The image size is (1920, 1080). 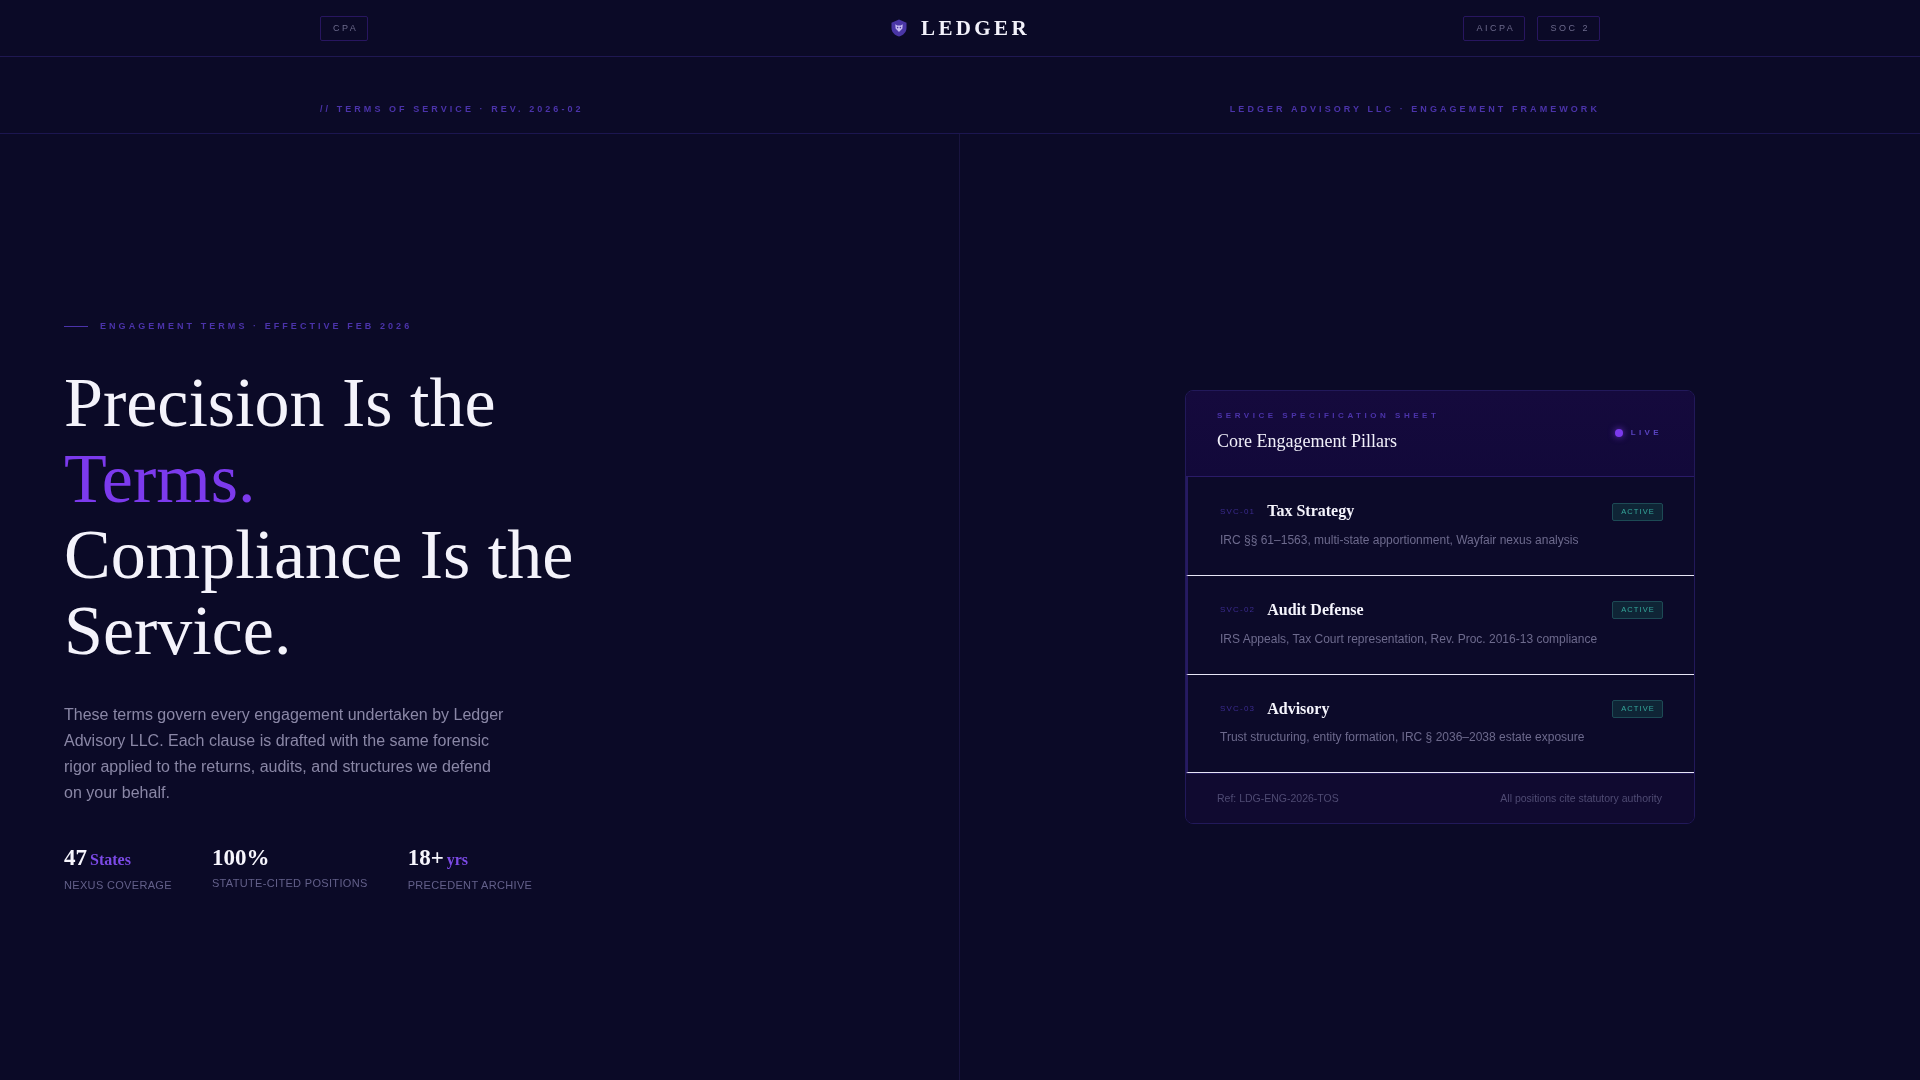 What do you see at coordinates (1328, 416) in the screenshot?
I see `card-eyebrow: SERVICE SPECIFICATION SHEET` at bounding box center [1328, 416].